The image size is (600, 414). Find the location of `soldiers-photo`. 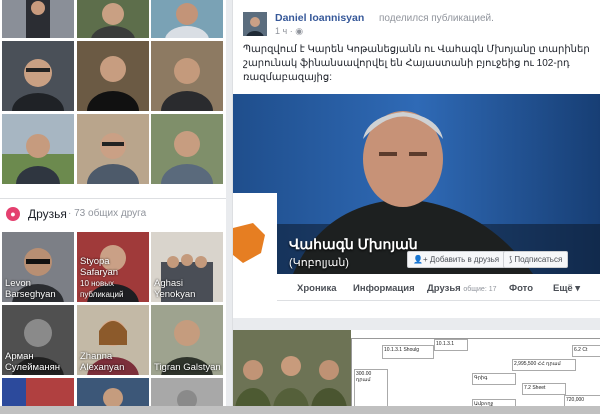

soldiers-photo is located at coordinates (292, 372).